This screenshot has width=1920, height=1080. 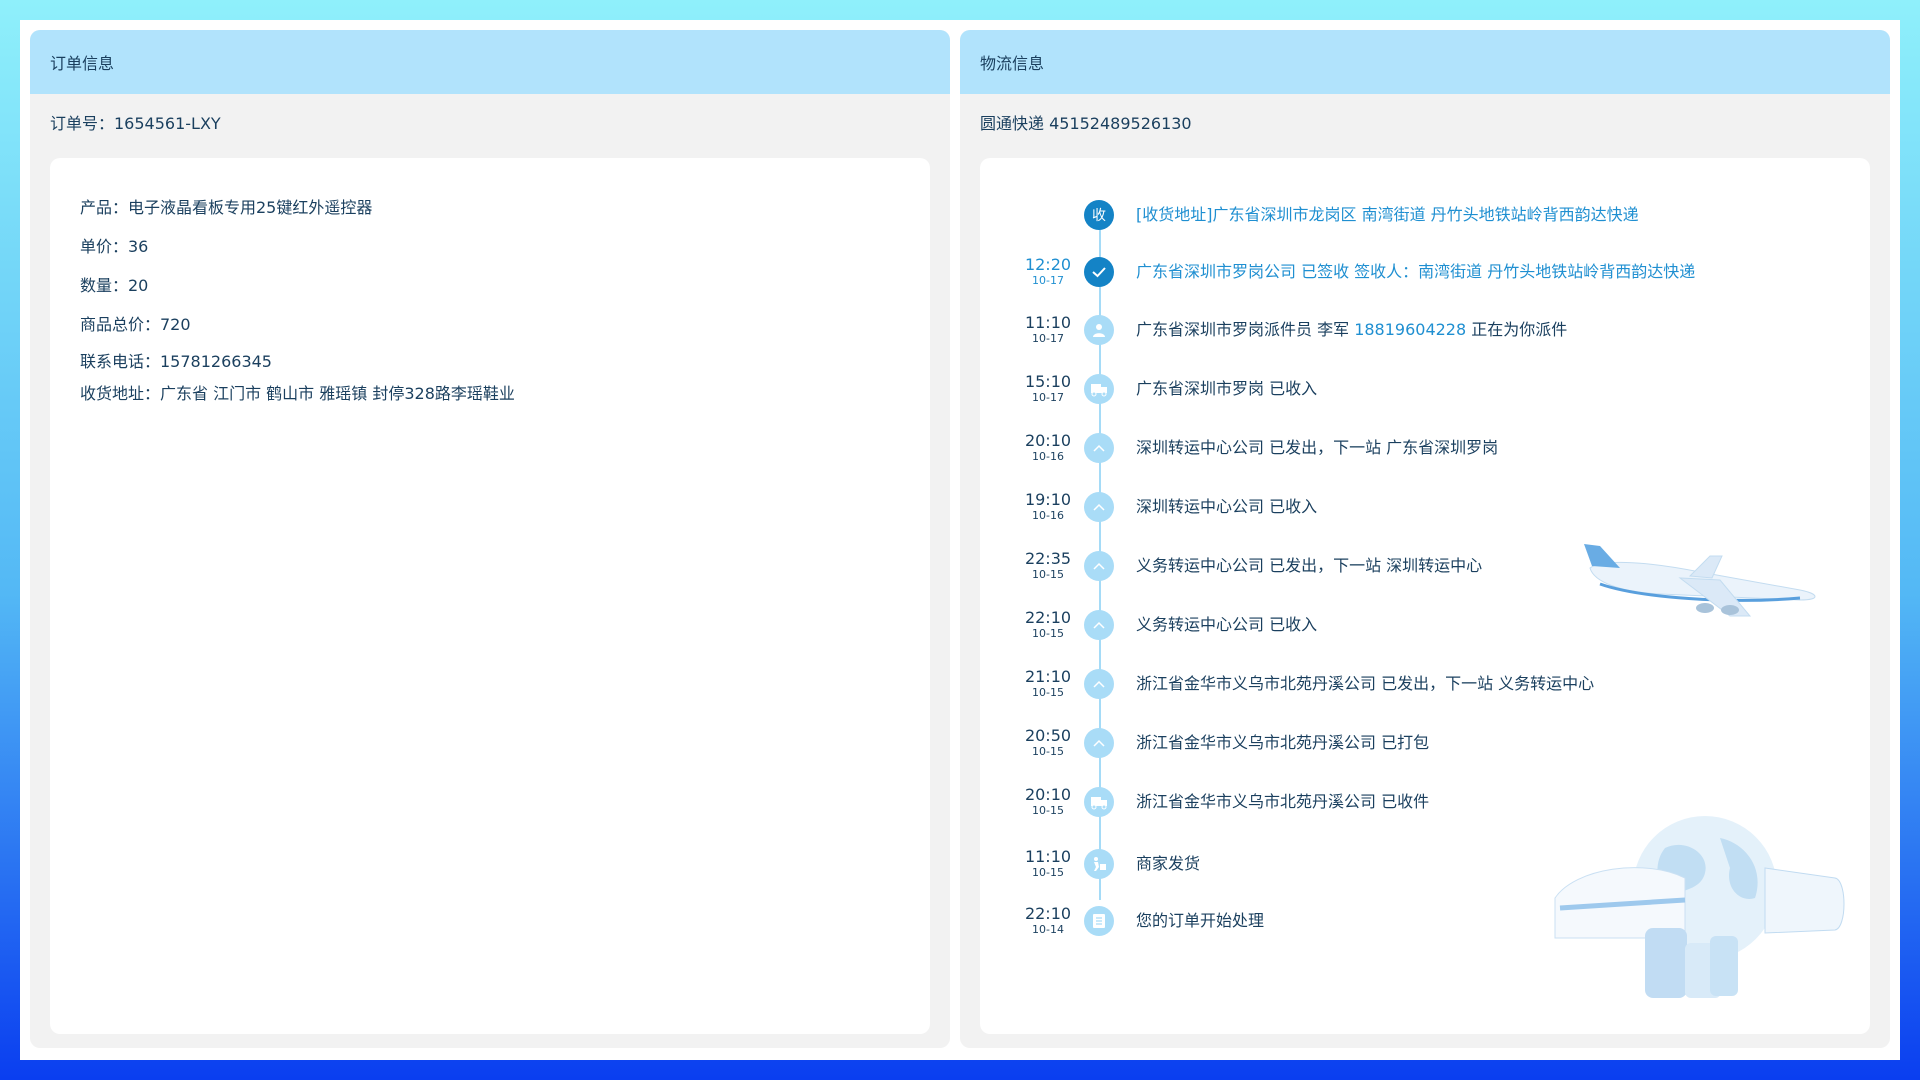 What do you see at coordinates (1227, 388) in the screenshot?
I see `timeline-text: 广东省深圳市罗岗 已收入` at bounding box center [1227, 388].